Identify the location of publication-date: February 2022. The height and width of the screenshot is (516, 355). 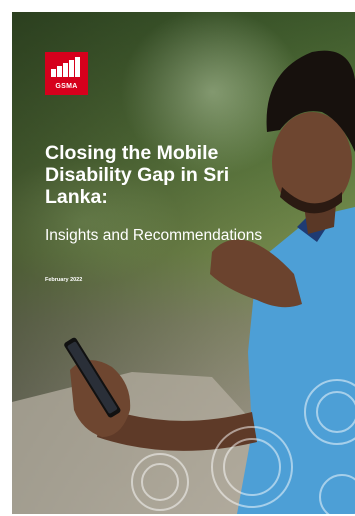
(64, 280).